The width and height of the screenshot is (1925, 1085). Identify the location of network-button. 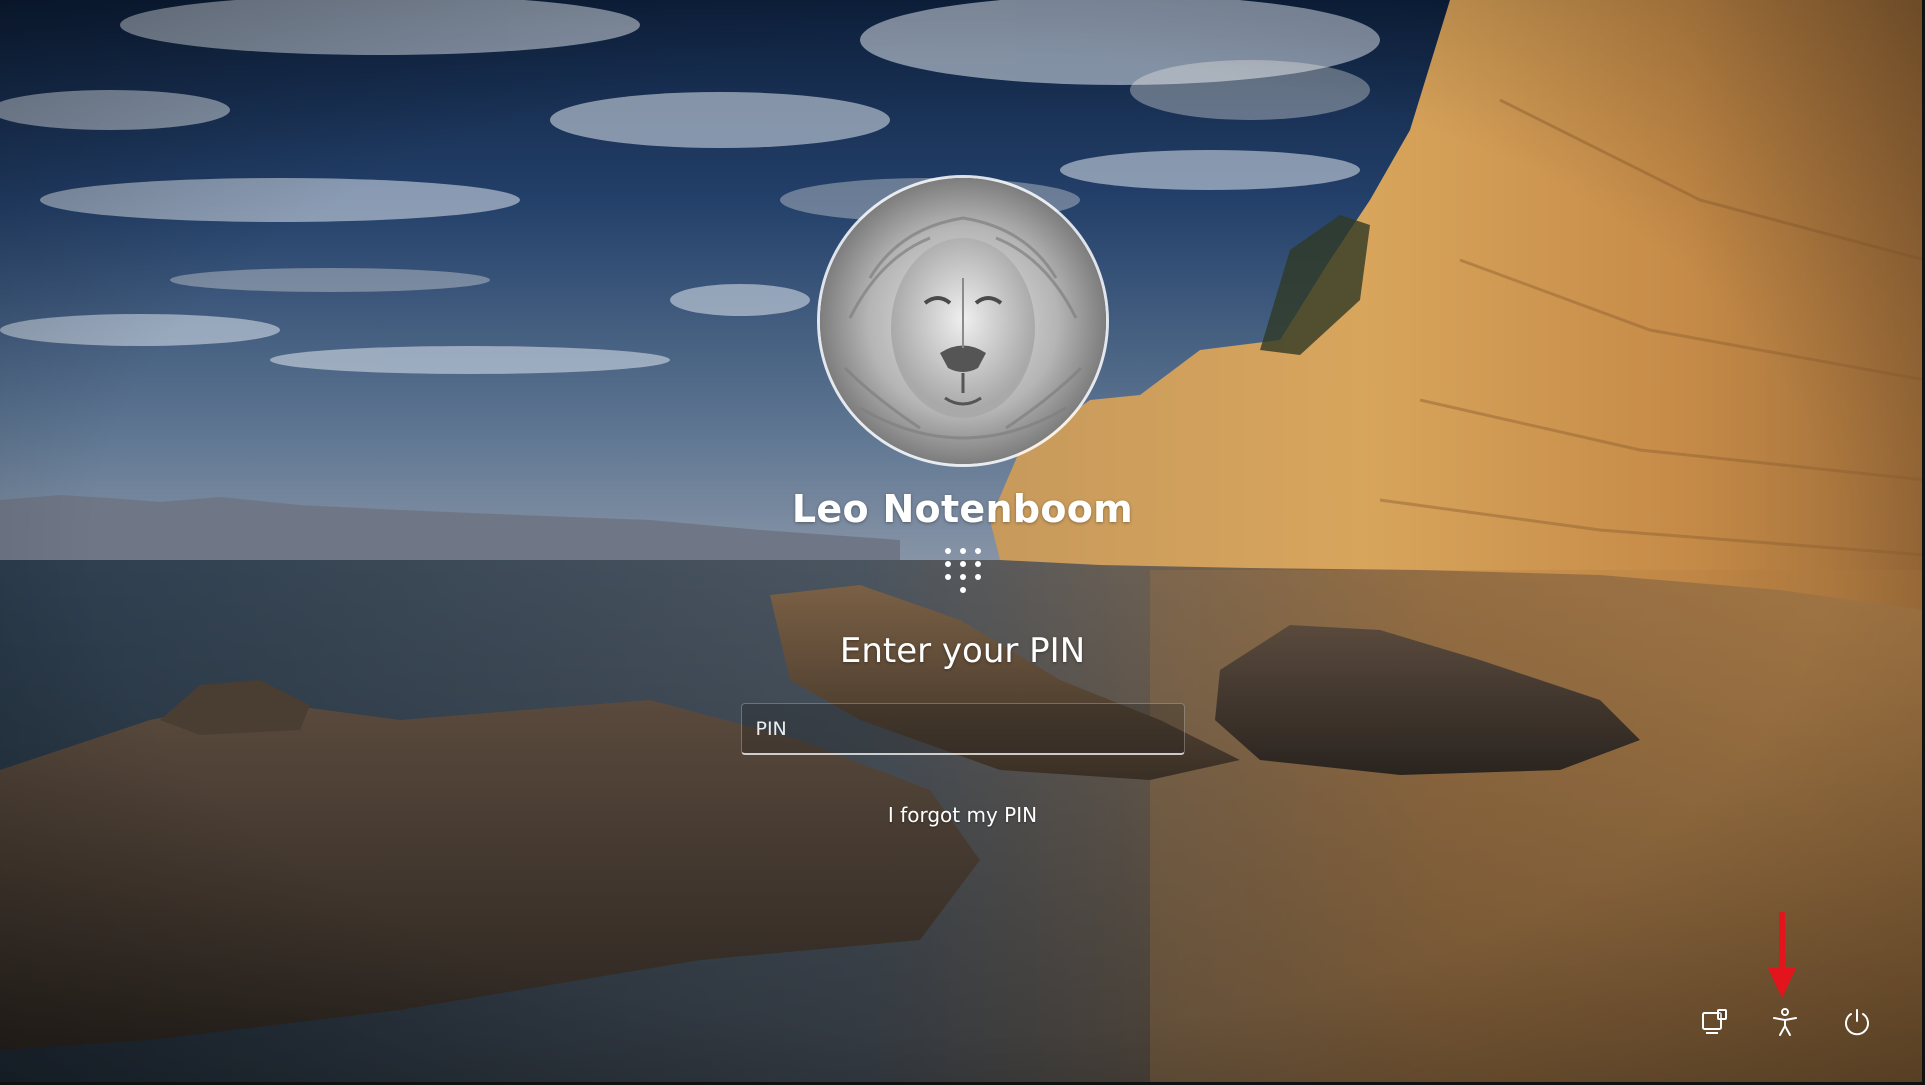
(1715, 1022).